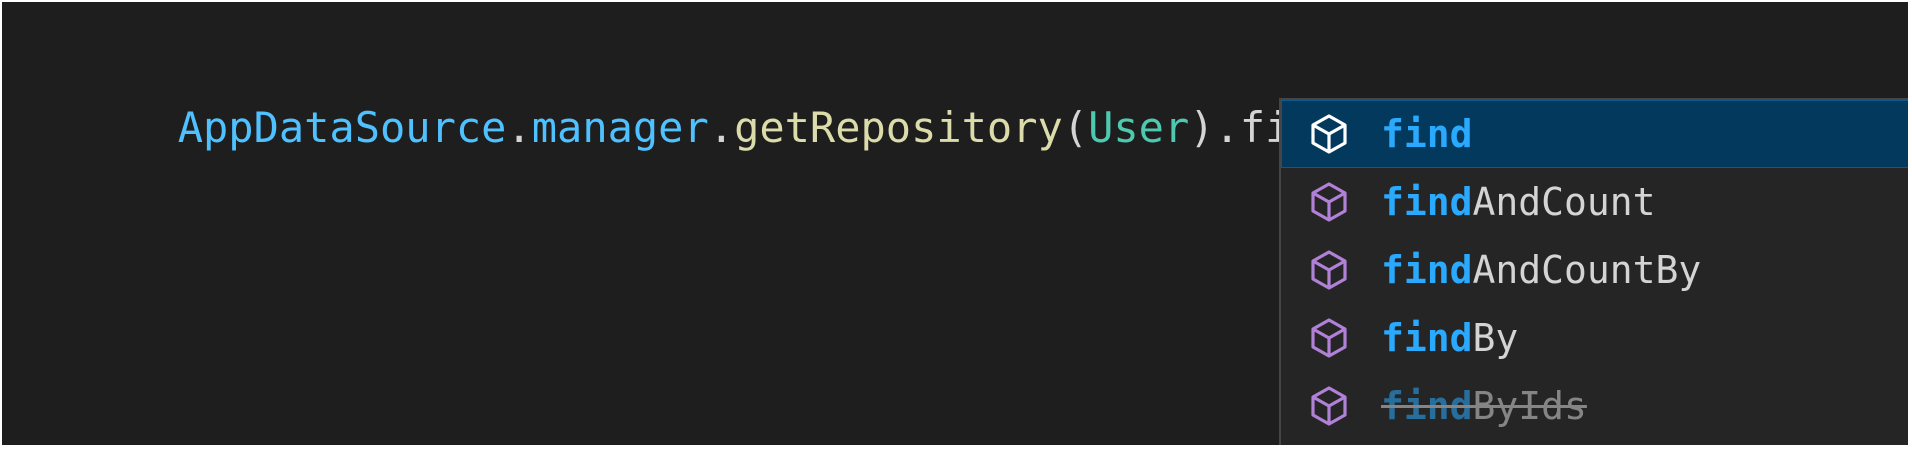  What do you see at coordinates (342, 127) in the screenshot?
I see `code-token: AppDataSource` at bounding box center [342, 127].